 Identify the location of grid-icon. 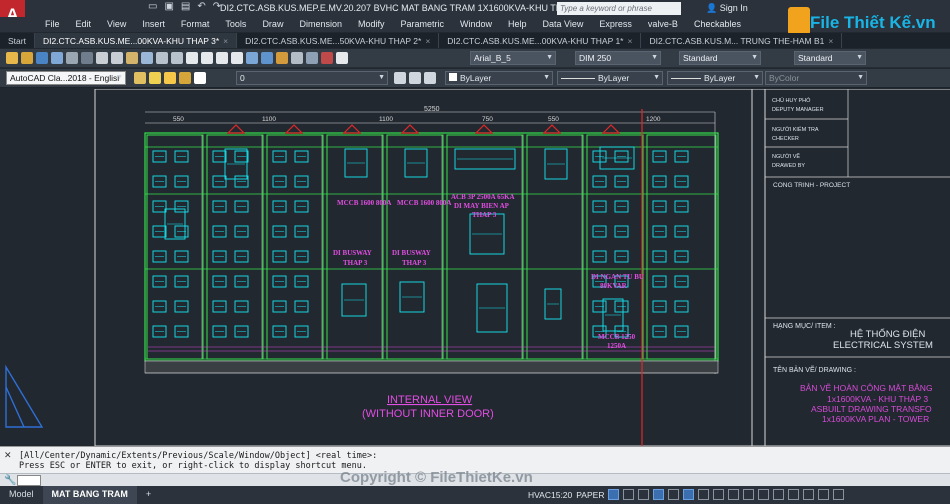
(629, 494).